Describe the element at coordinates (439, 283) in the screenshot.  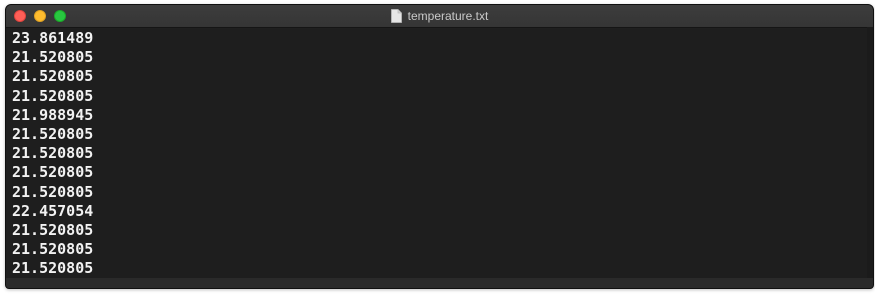
I see `bottom-bar` at that location.